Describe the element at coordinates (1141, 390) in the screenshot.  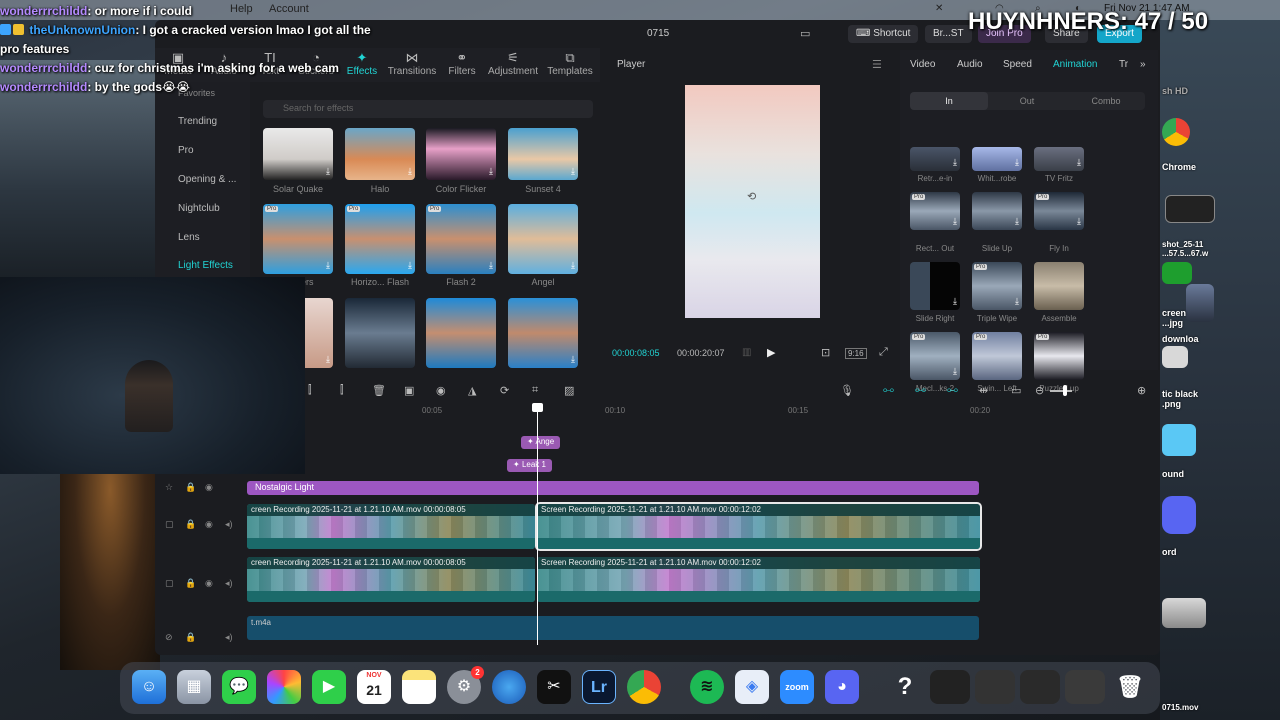
I see `zoom-in-icon: ⊕` at that location.